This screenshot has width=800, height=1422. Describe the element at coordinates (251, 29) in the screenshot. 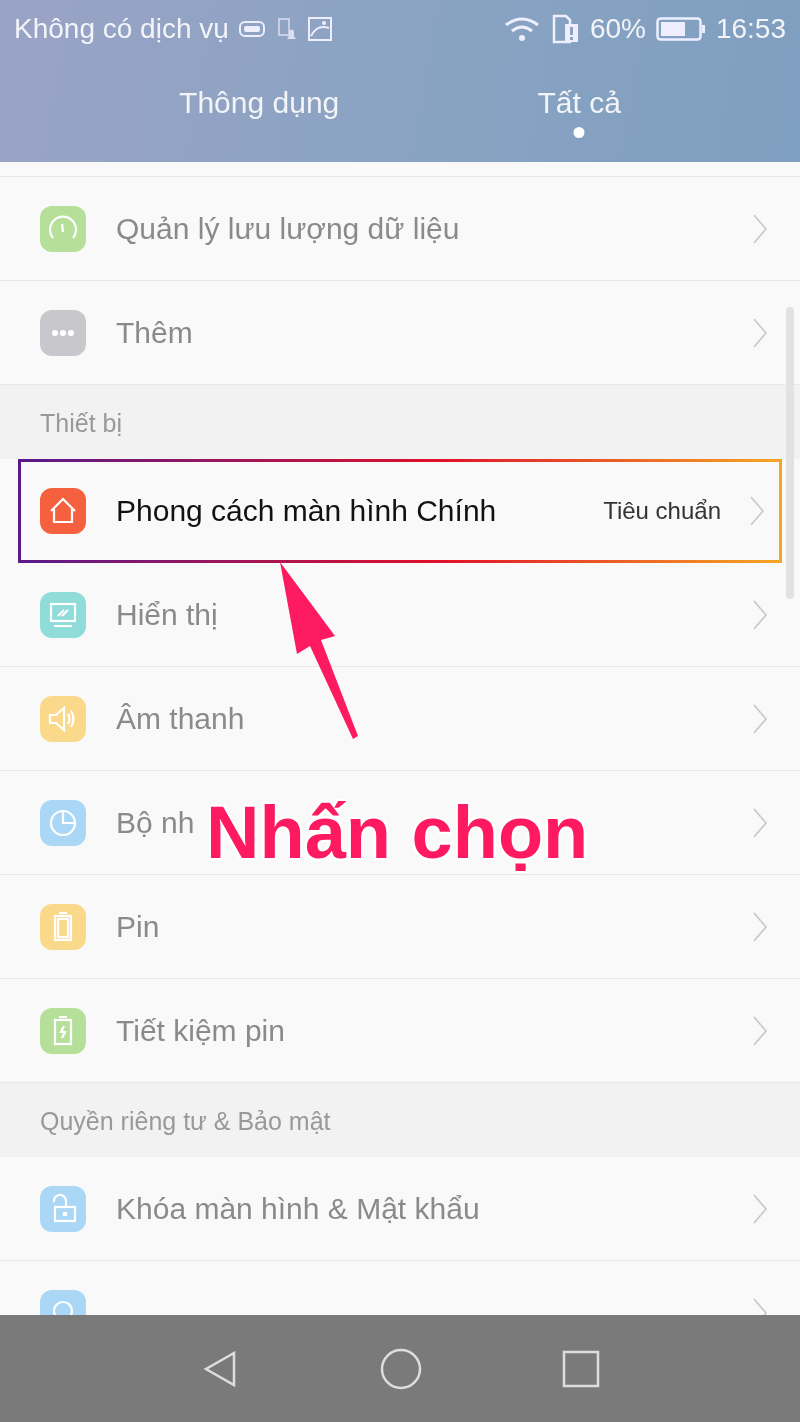

I see `sim-icon` at that location.